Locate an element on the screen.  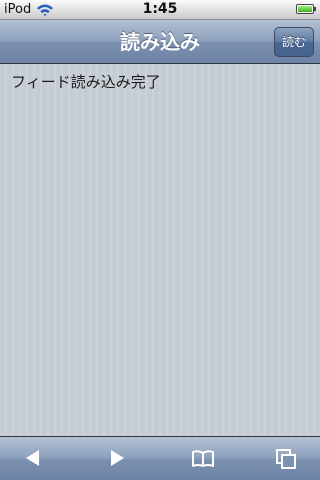
forward-arrow-icon is located at coordinates (117, 458).